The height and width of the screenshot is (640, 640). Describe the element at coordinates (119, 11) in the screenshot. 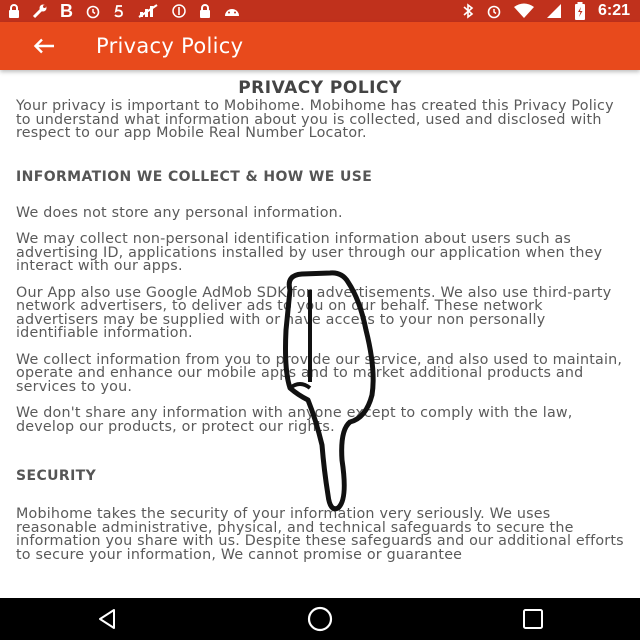

I see `five-icon` at that location.